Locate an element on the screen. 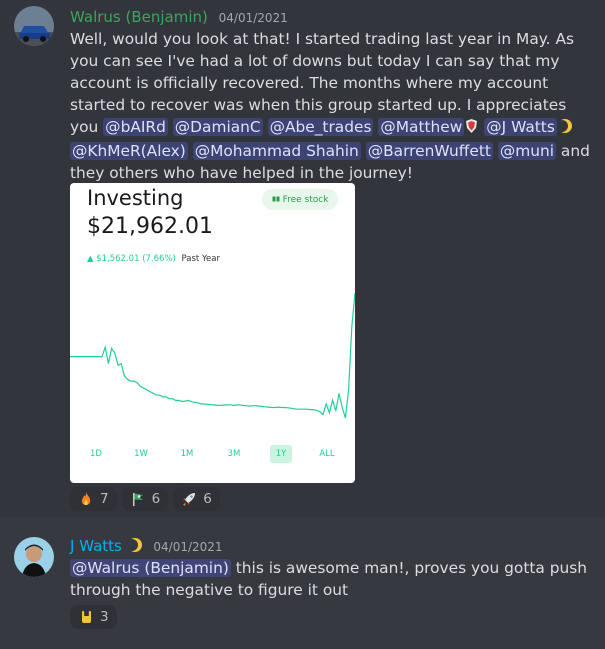 The image size is (605, 649). message-header: Walrus (Benjamin) 04/01/2021 is located at coordinates (179, 17).